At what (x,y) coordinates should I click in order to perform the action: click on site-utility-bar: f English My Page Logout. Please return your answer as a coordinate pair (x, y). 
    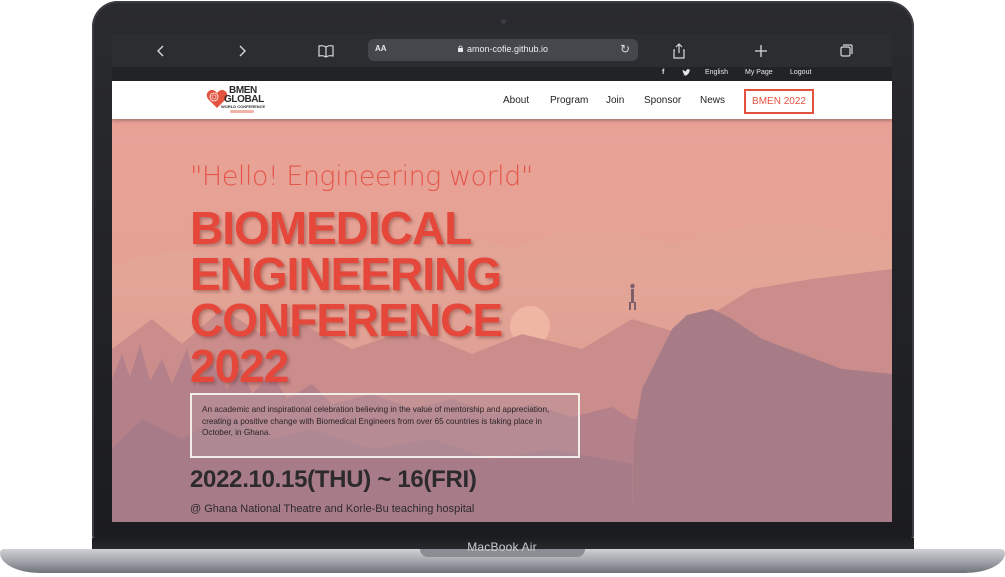
    Looking at the image, I should click on (502, 74).